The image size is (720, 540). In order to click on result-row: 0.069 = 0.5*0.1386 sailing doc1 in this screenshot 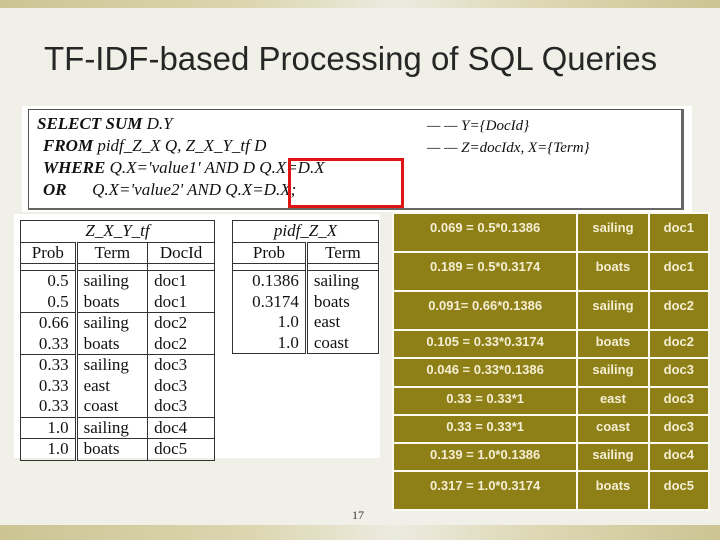, I will do `click(551, 232)`.